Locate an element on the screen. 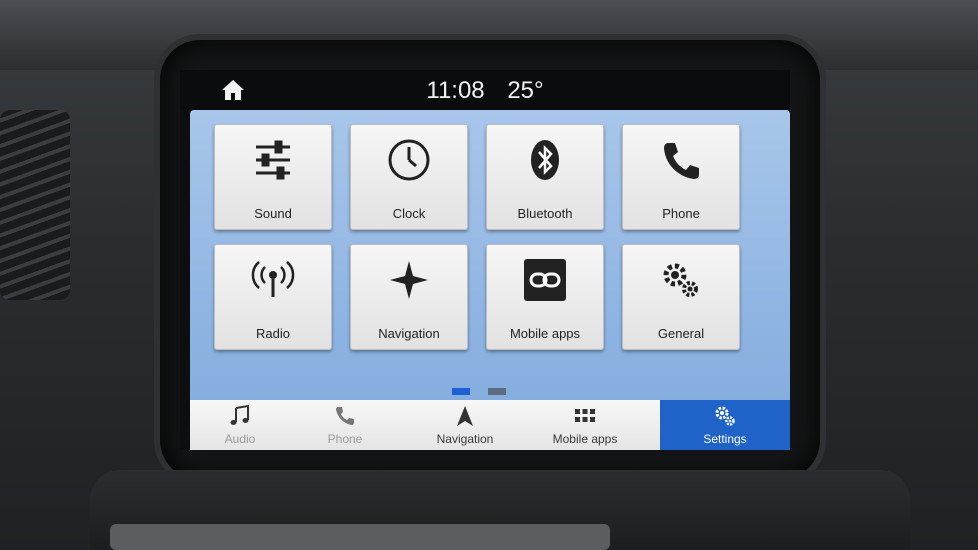 The height and width of the screenshot is (550, 978). outside-temperature: 25° is located at coordinates (525, 90).